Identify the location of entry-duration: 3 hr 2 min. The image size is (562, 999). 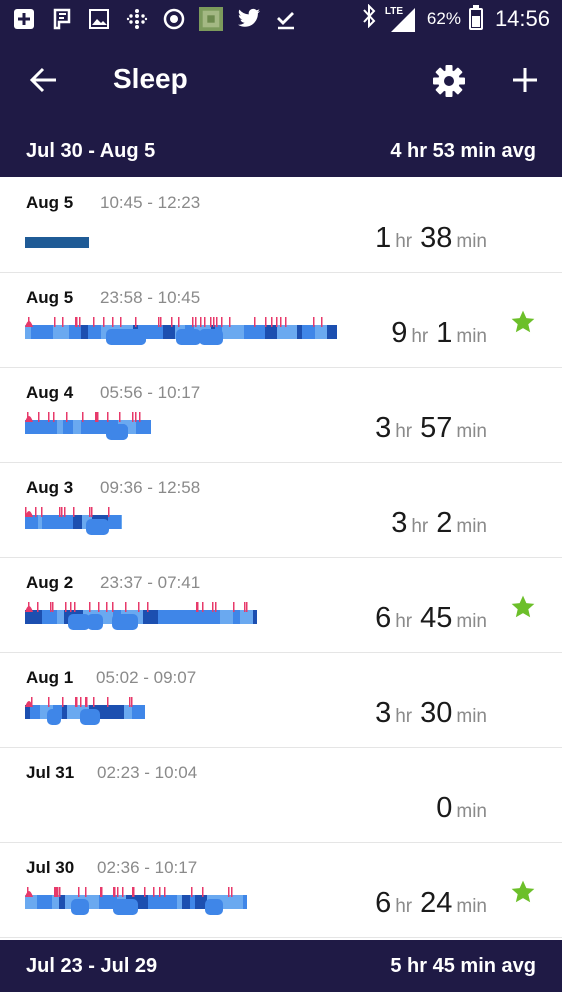
(439, 523).